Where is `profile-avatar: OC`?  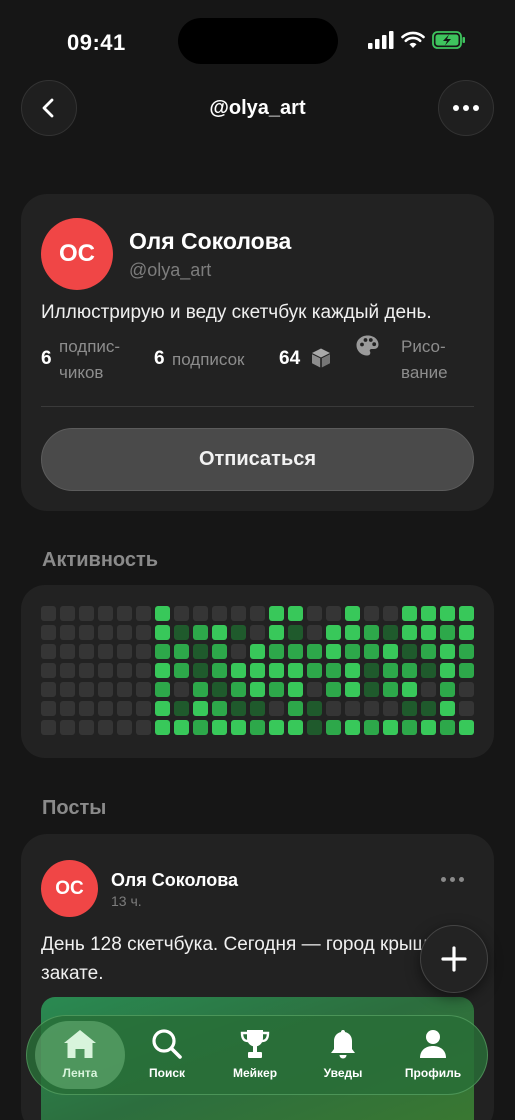
profile-avatar: OC is located at coordinates (77, 254).